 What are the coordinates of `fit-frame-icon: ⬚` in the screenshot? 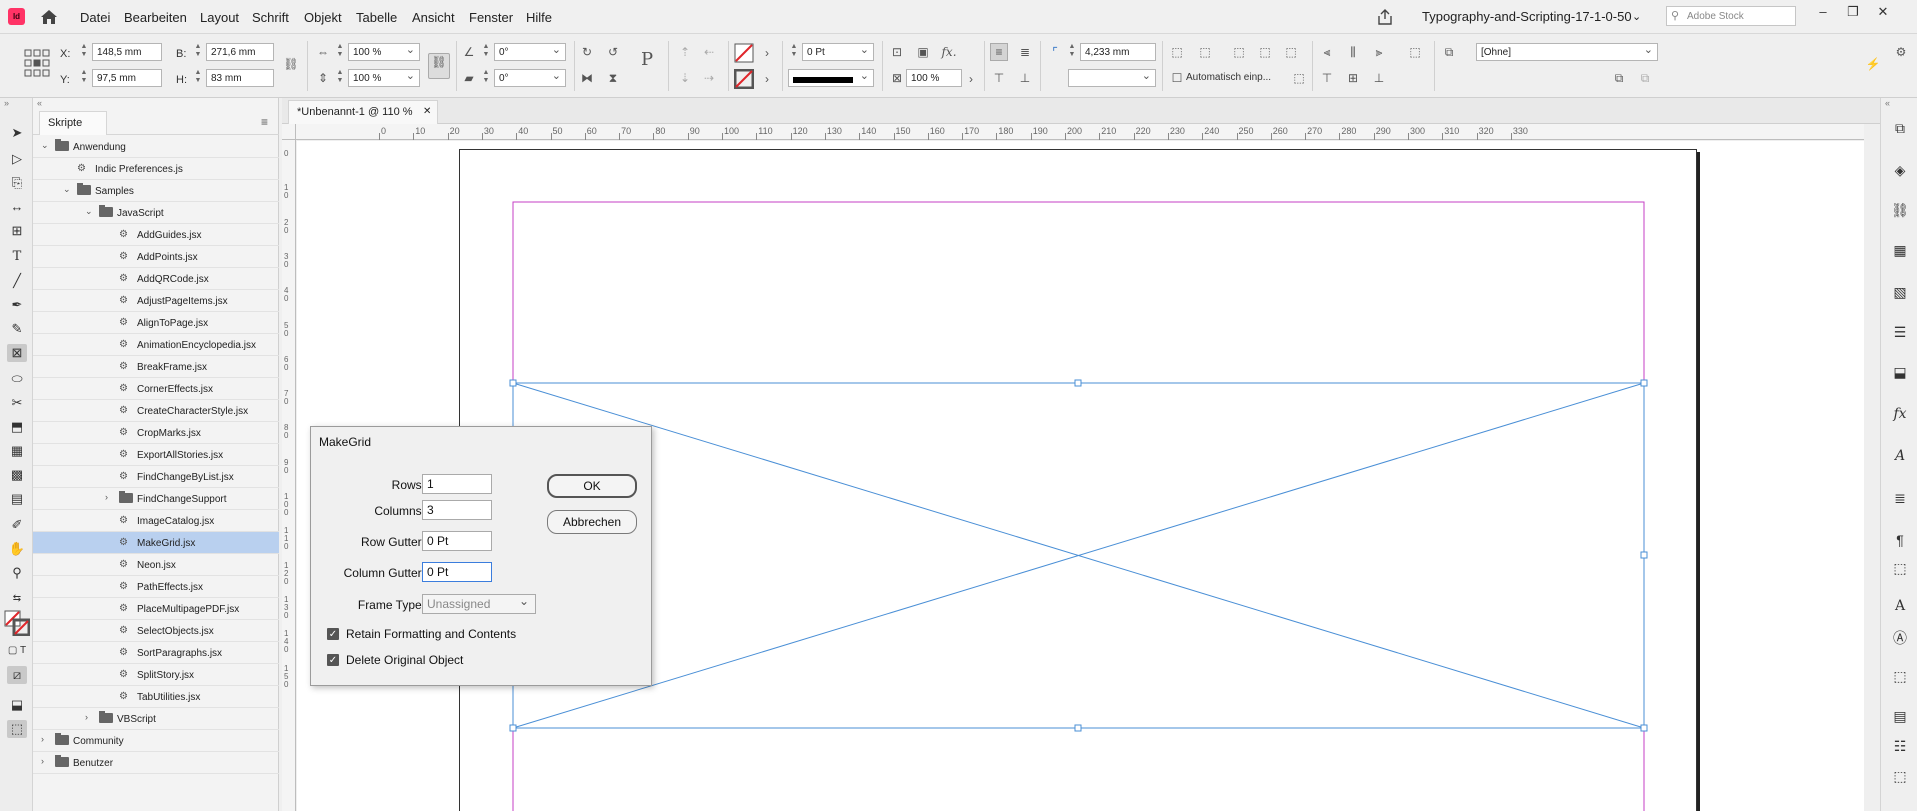 It's located at (1205, 52).